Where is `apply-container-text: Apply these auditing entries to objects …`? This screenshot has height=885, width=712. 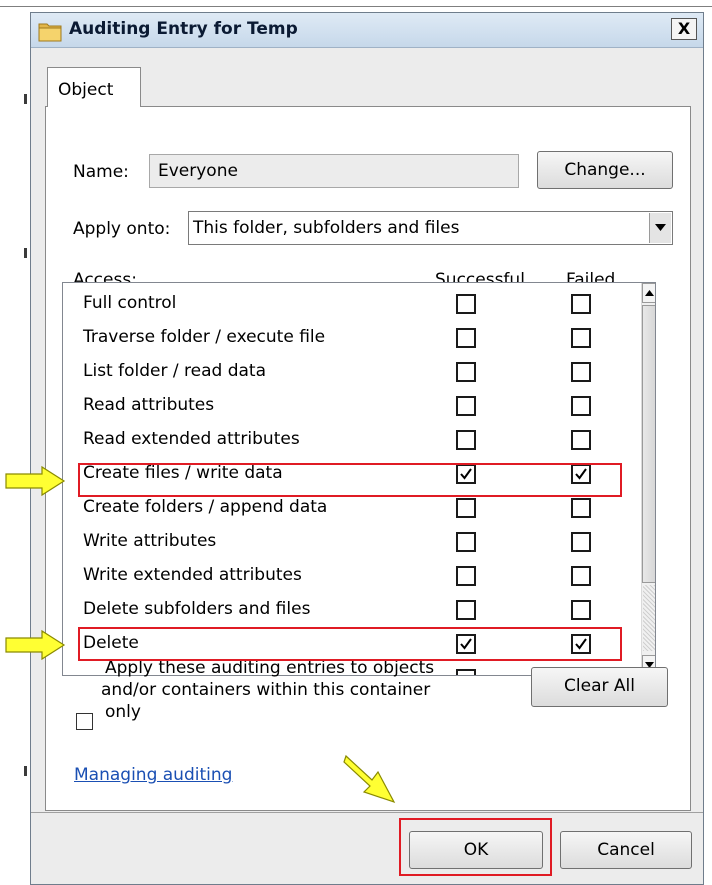
apply-container-text: Apply these auditing entries to objects … is located at coordinates (268, 690).